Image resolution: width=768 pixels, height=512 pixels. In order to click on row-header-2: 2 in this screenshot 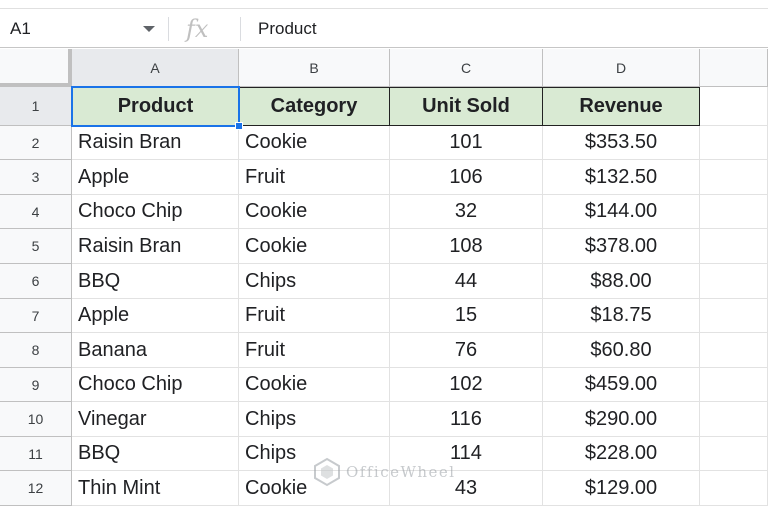, I will do `click(36, 143)`.